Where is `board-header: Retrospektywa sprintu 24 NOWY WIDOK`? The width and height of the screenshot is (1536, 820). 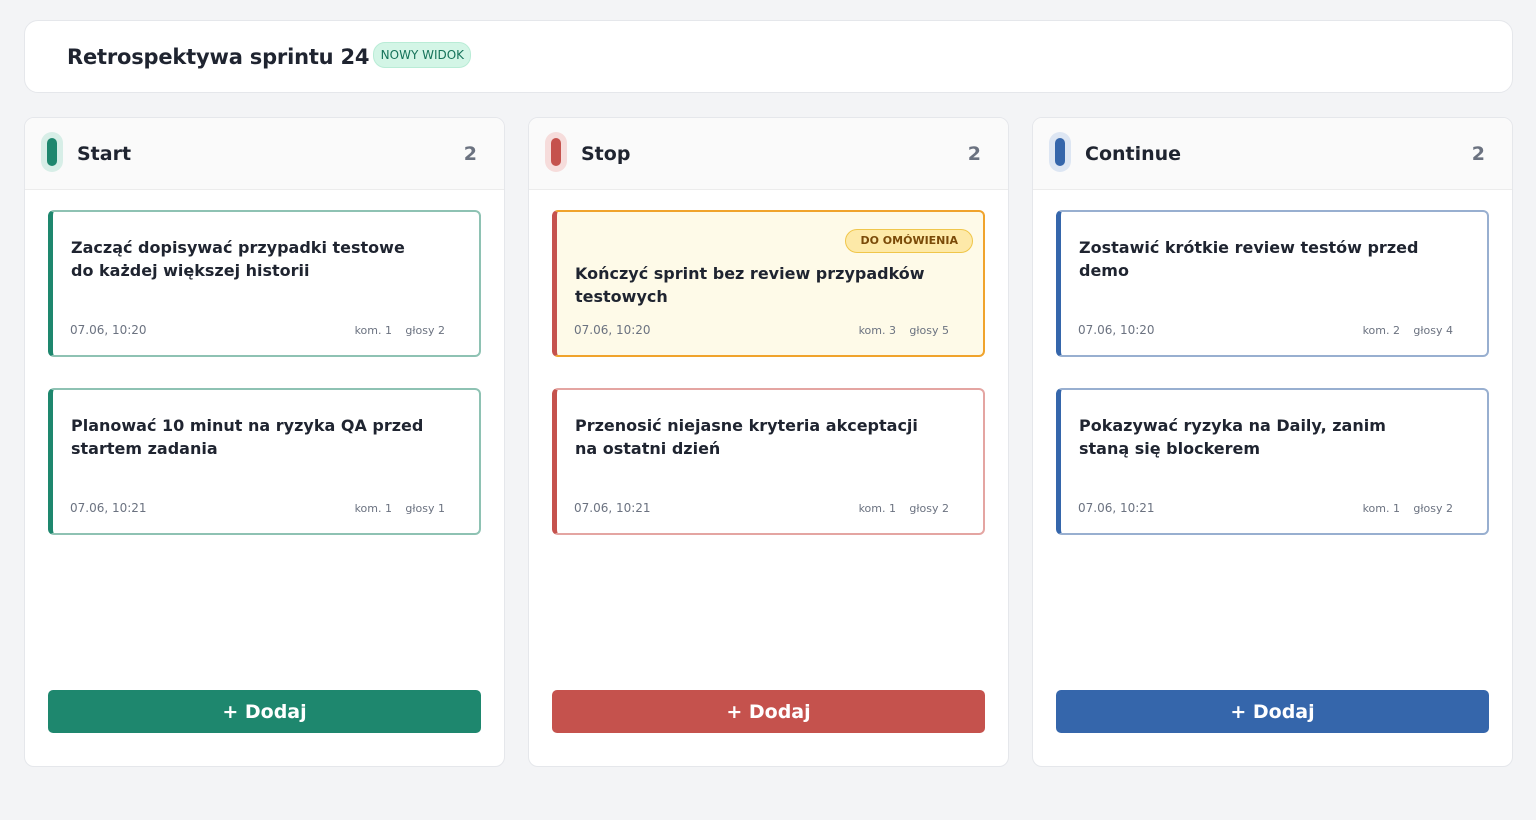 board-header: Retrospektywa sprintu 24 NOWY WIDOK is located at coordinates (768, 56).